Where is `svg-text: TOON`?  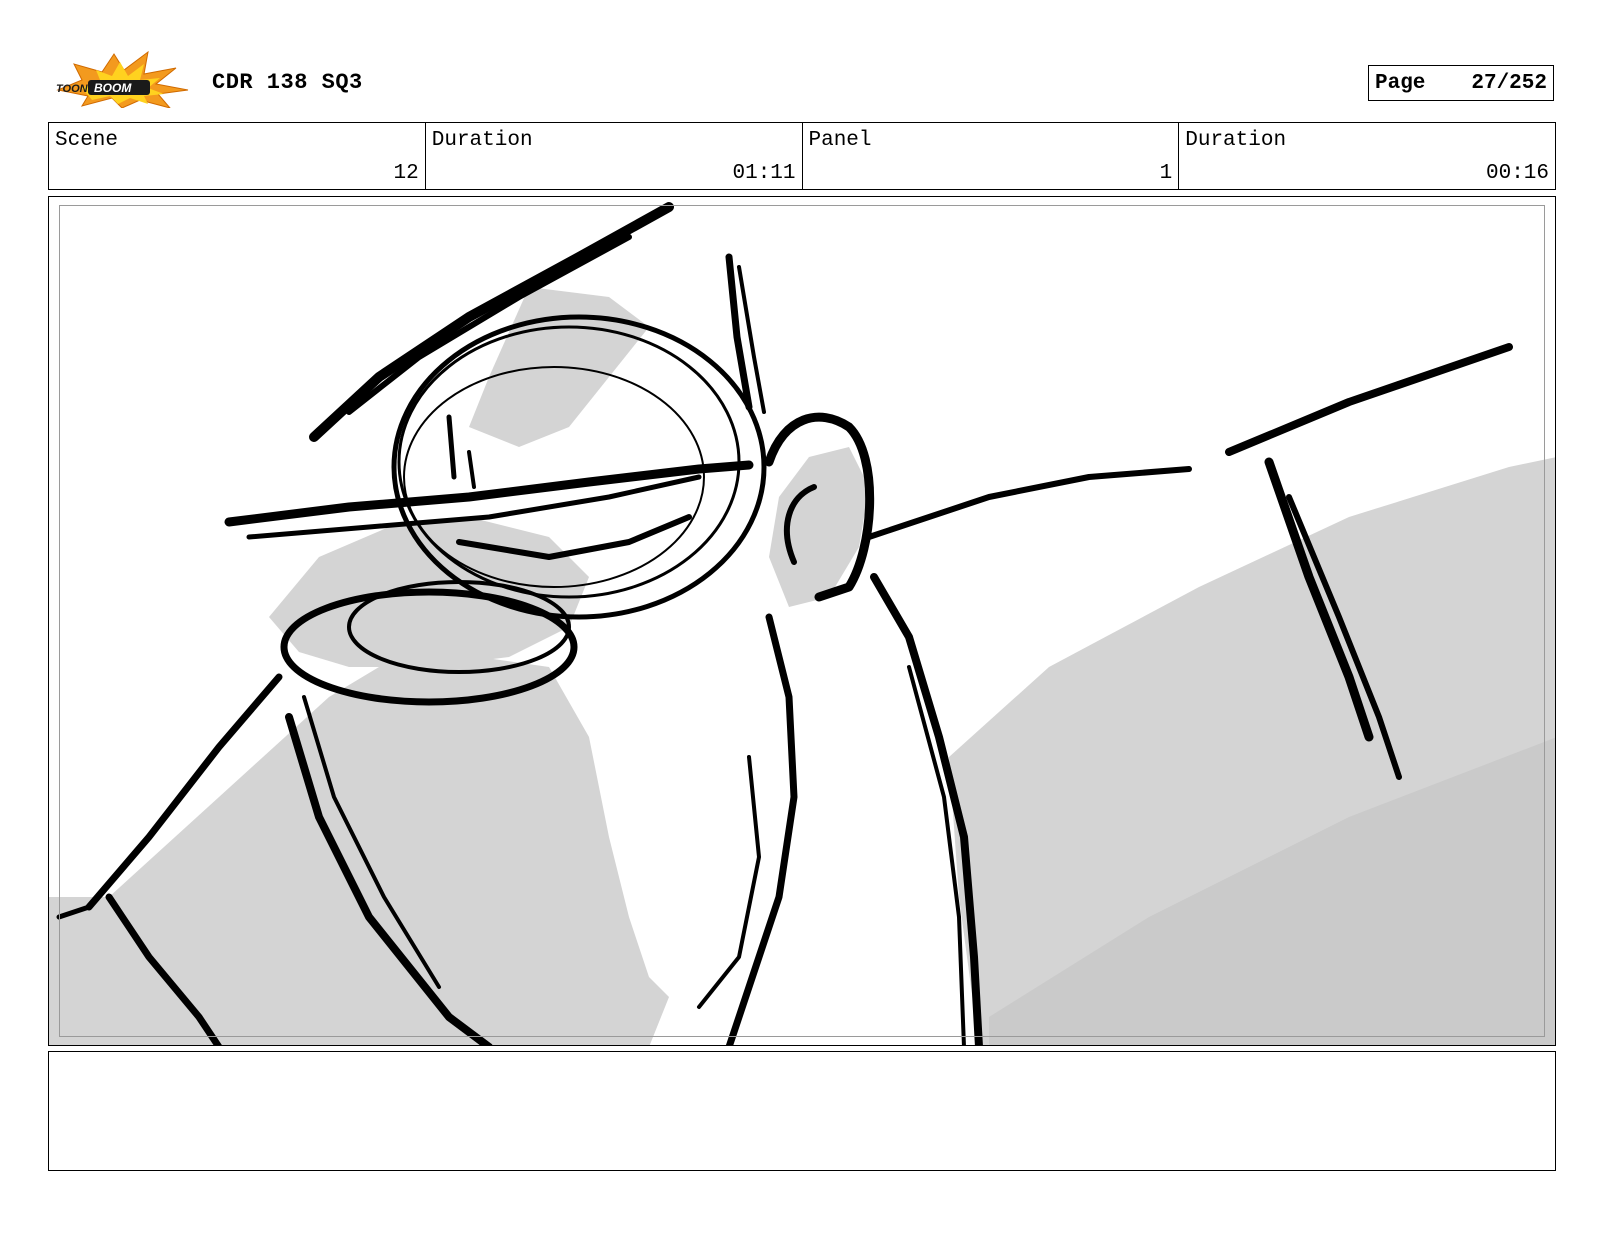 svg-text: TOON is located at coordinates (72, 89).